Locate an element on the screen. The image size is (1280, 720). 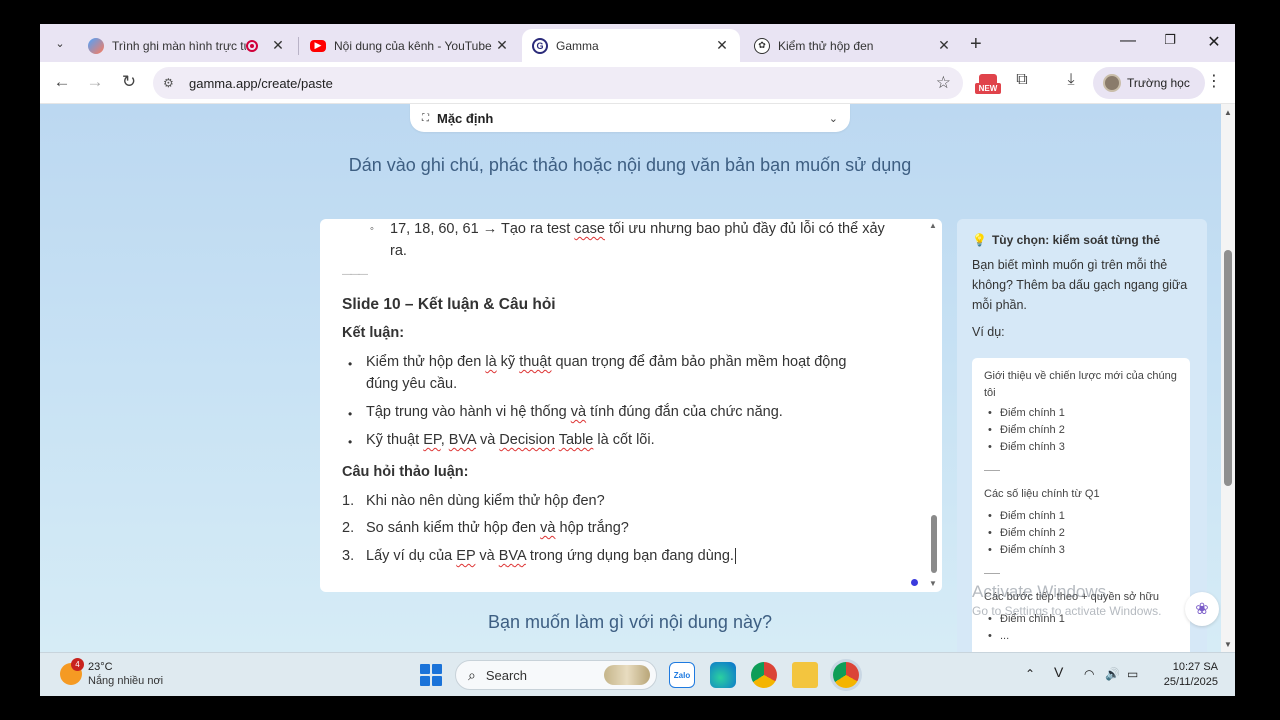
volume-icon: 🔊 is located at coordinates (1112, 674).